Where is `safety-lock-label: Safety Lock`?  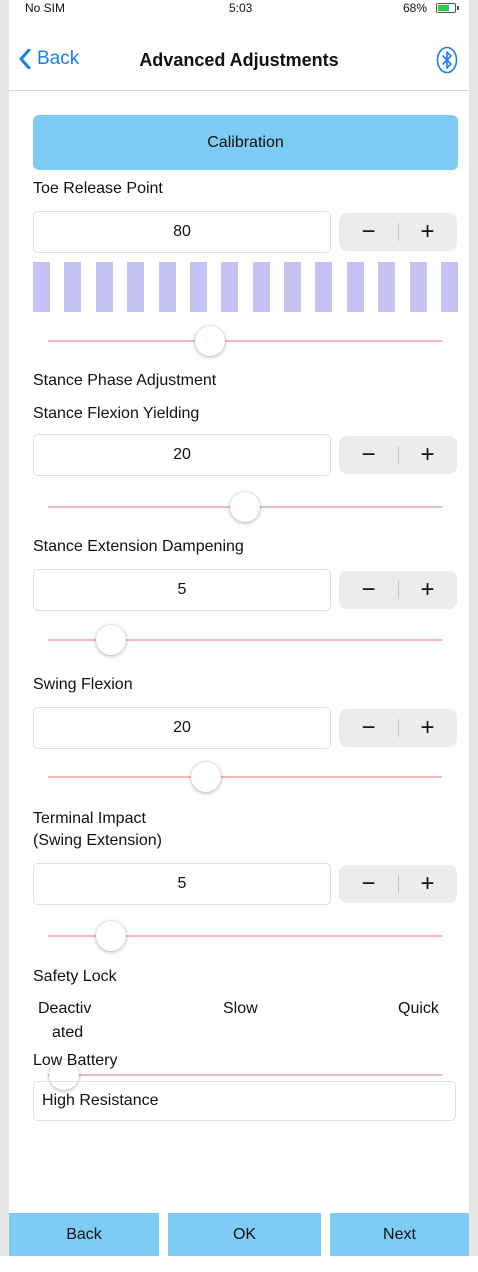
safety-lock-label: Safety Lock is located at coordinates (75, 976).